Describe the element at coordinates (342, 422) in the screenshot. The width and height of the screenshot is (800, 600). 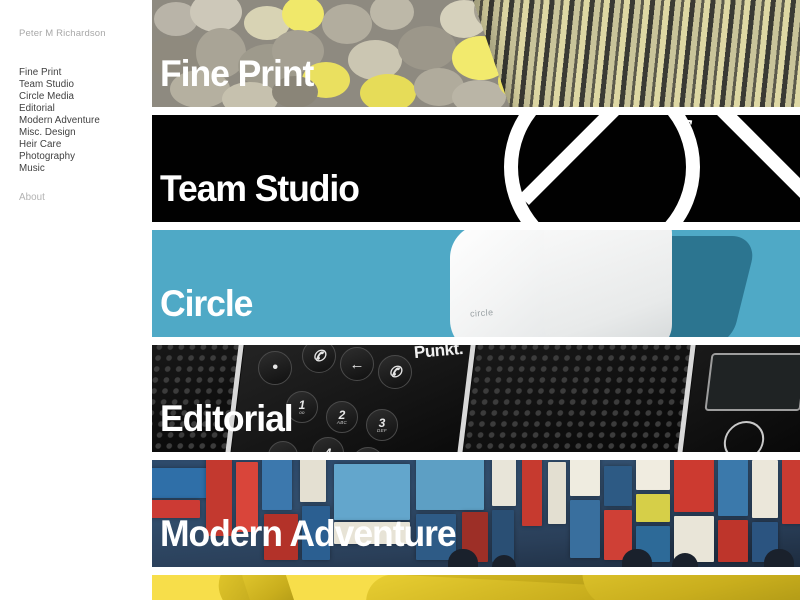
I see `key-sub: ABC` at that location.